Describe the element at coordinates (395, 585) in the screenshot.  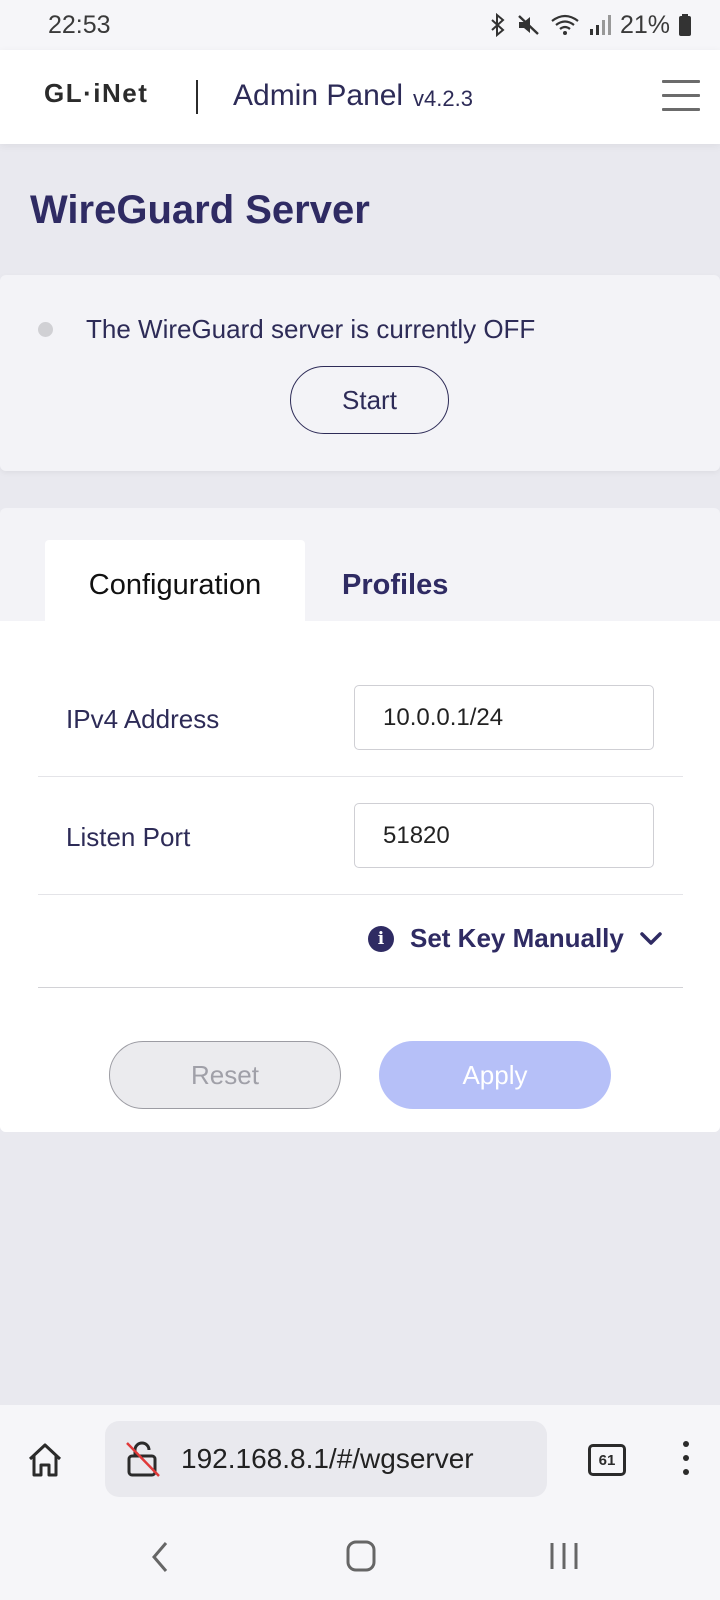
I see `tab-profiles: Profiles` at that location.